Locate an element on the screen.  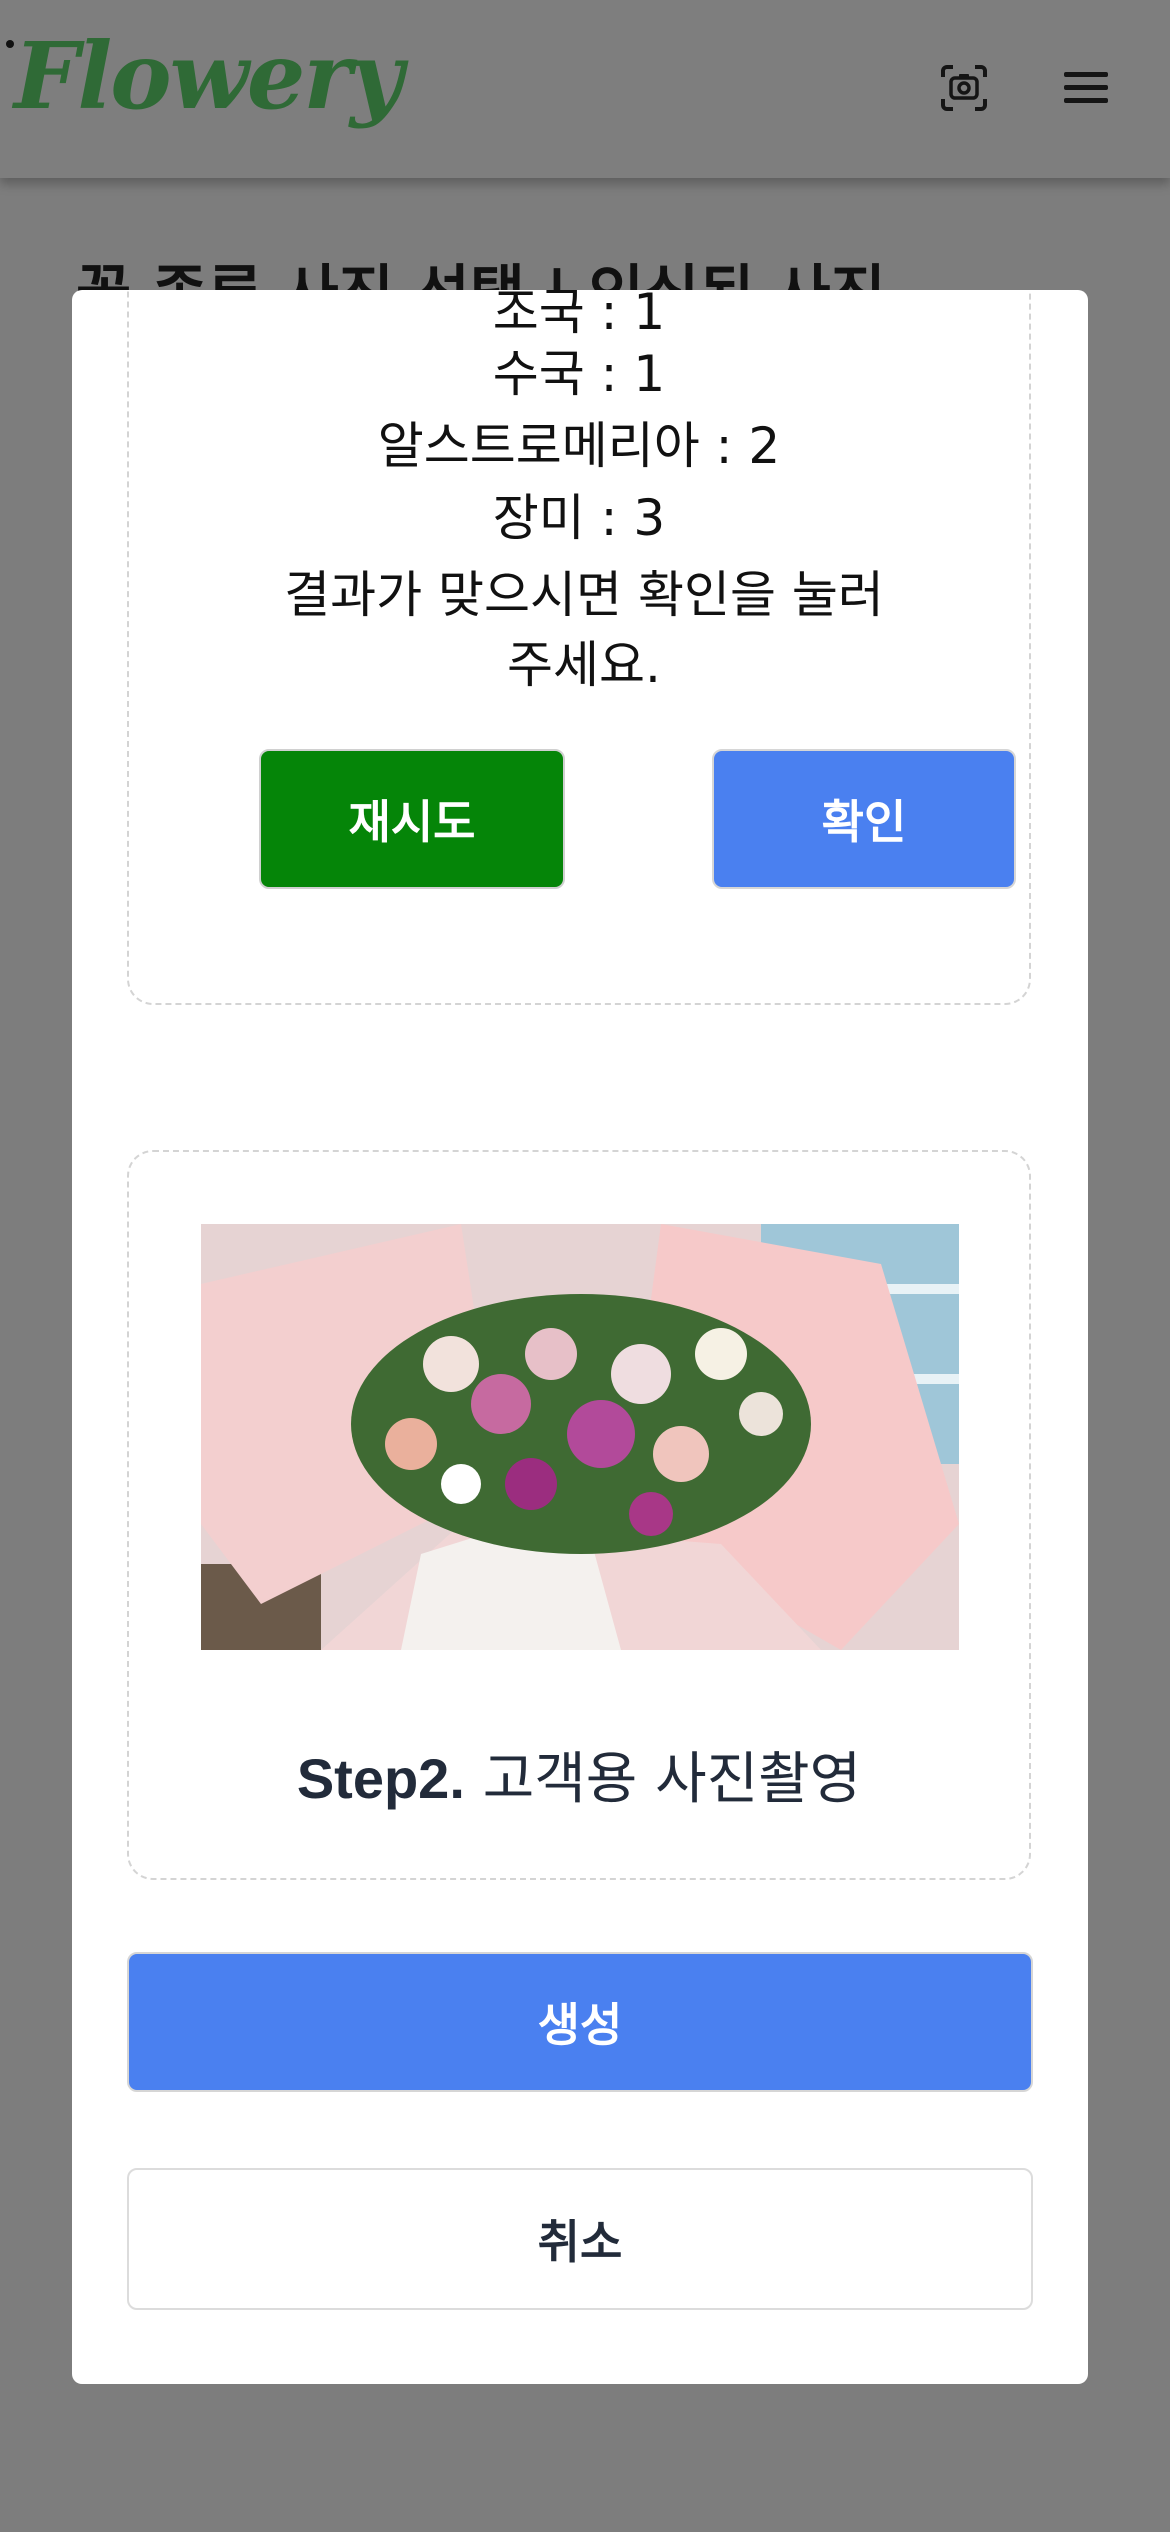
cancel-button: 취소 is located at coordinates (580, 2239).